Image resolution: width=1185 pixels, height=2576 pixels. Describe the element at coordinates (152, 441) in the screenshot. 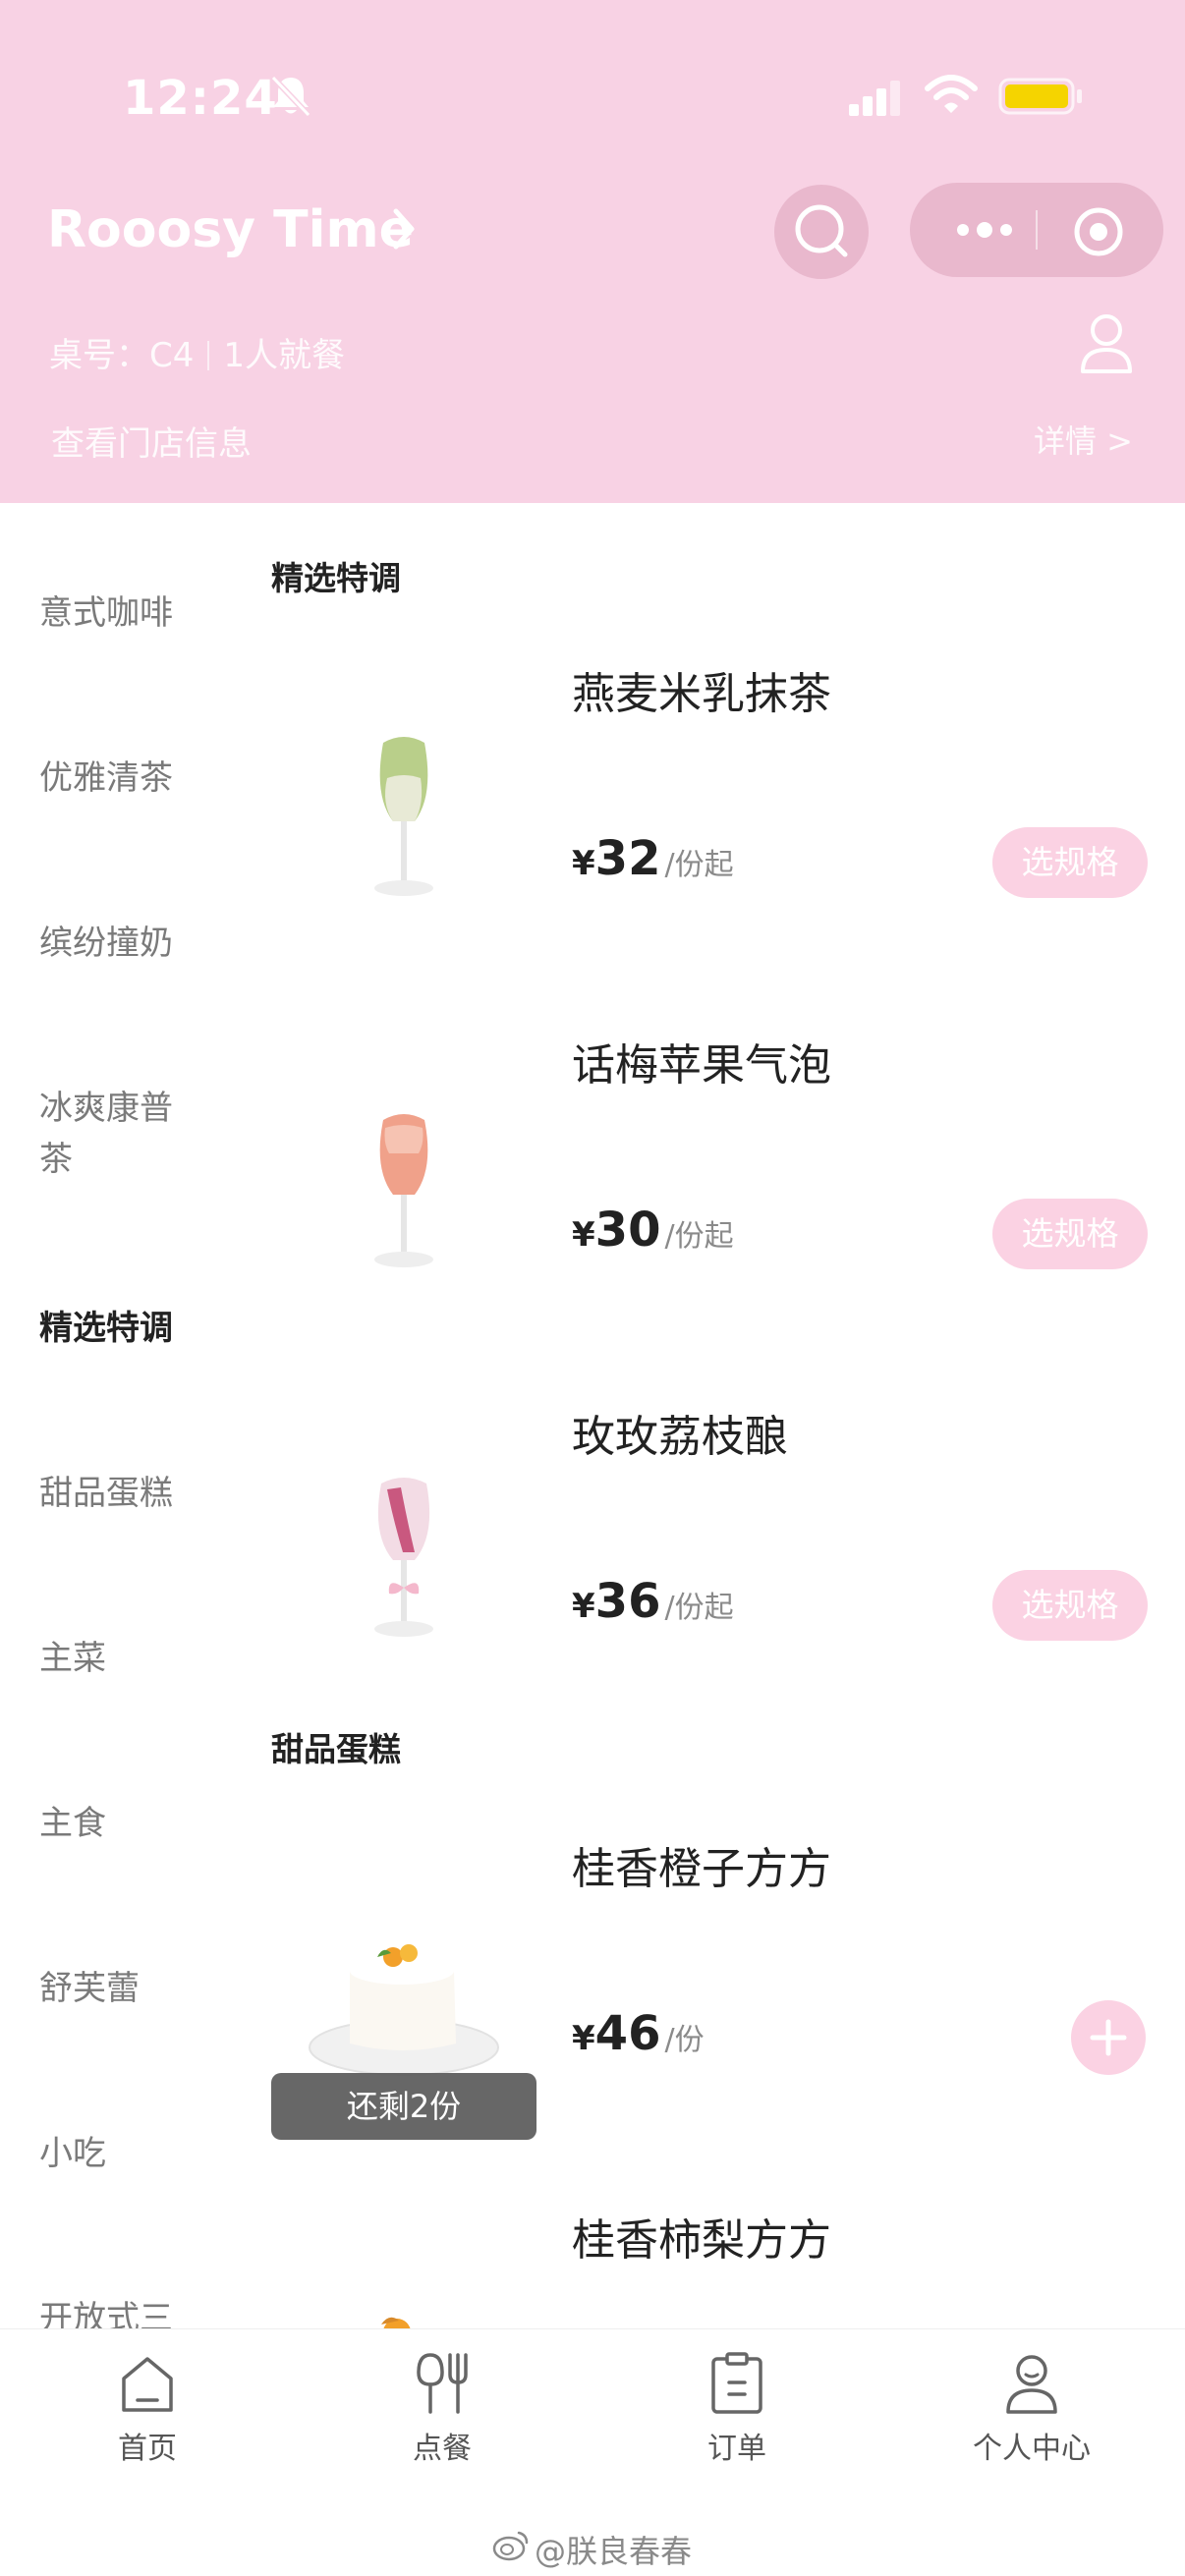

I see `store-info-link: 查看门店信息` at that location.